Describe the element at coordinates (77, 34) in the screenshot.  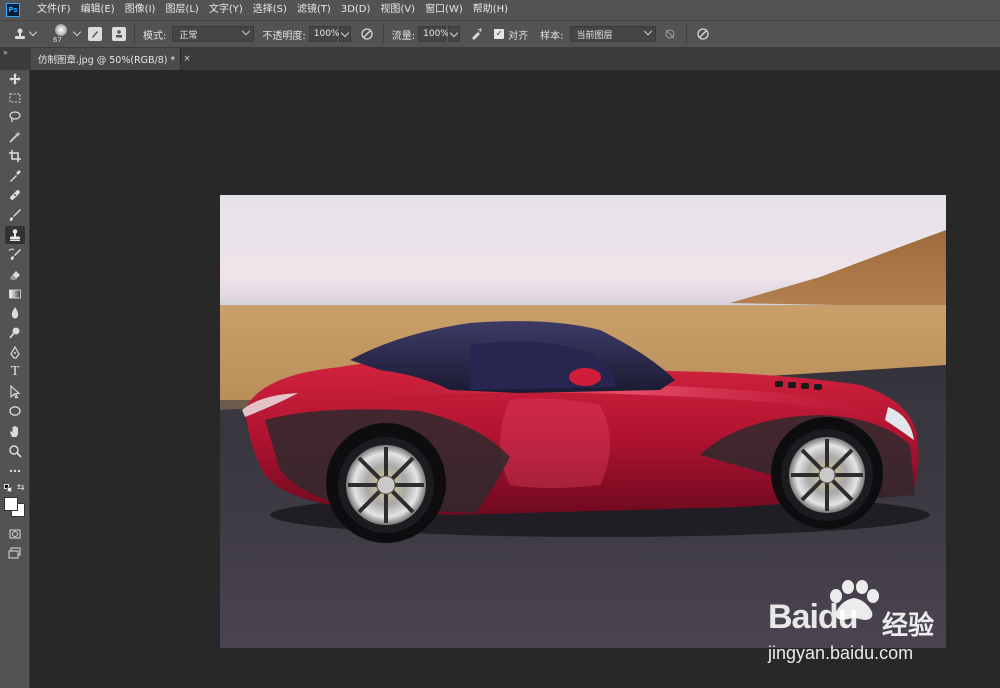
I see `brush-dropdown-arrow` at that location.